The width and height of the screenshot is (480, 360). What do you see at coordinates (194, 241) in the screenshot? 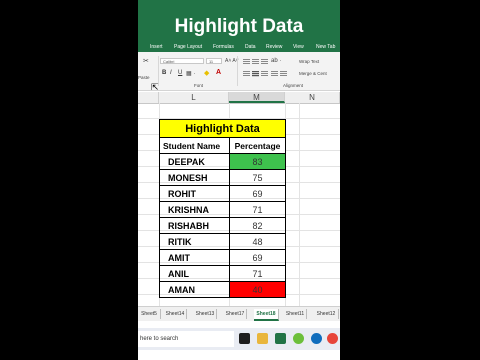
I see `student-name-cell: RITIK` at bounding box center [194, 241].